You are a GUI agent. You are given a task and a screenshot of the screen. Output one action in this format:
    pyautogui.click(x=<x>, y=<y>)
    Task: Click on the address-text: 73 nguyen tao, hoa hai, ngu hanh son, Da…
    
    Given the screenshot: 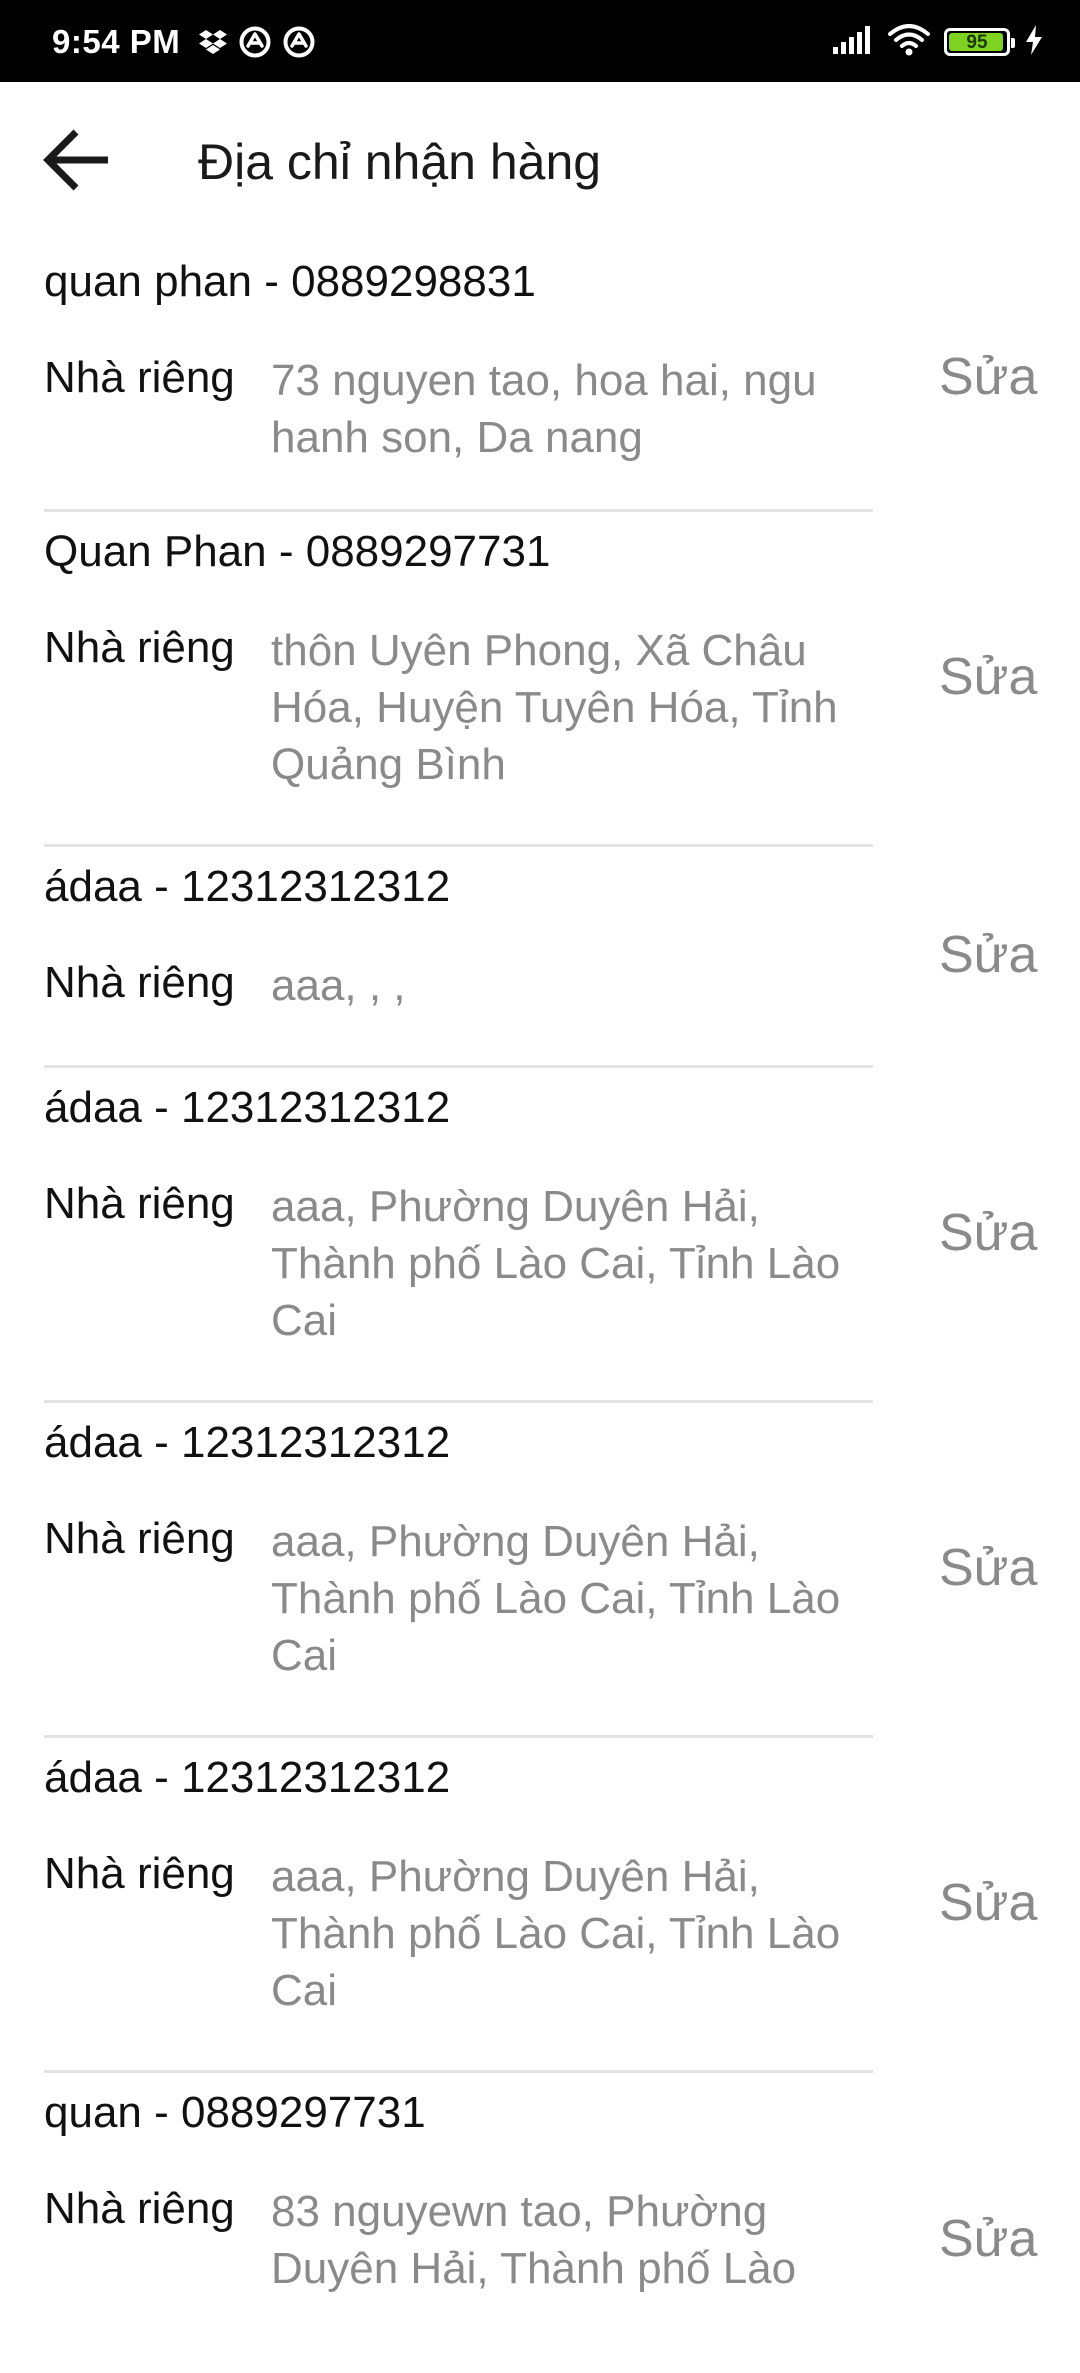 What is the action you would take?
    pyautogui.click(x=544, y=409)
    